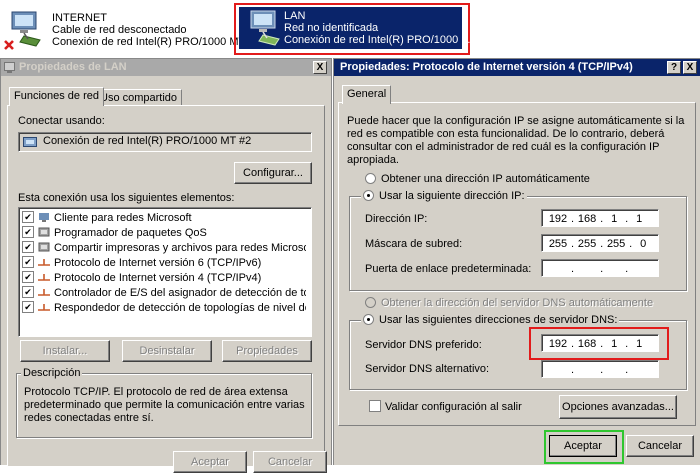 The image size is (700, 473). Describe the element at coordinates (166, 67) in the screenshot. I see `lan-properties-titlebar: Propiedades de LAN` at that location.